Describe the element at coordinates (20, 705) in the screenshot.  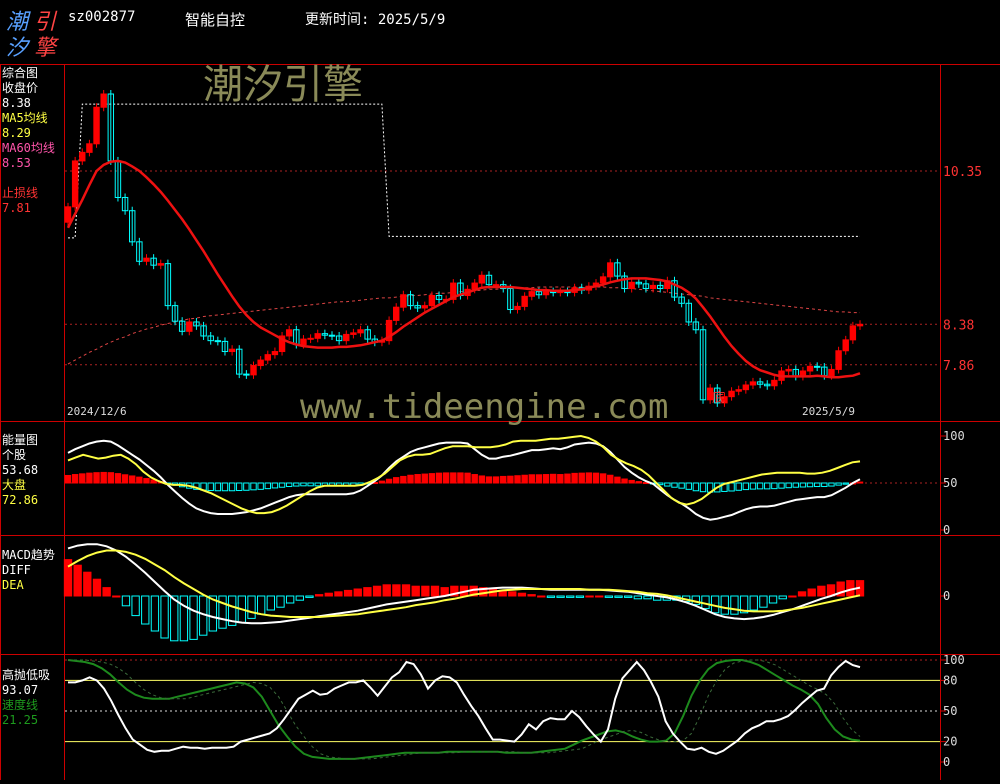
I see `gpdx-speed-label: 速度线` at that location.